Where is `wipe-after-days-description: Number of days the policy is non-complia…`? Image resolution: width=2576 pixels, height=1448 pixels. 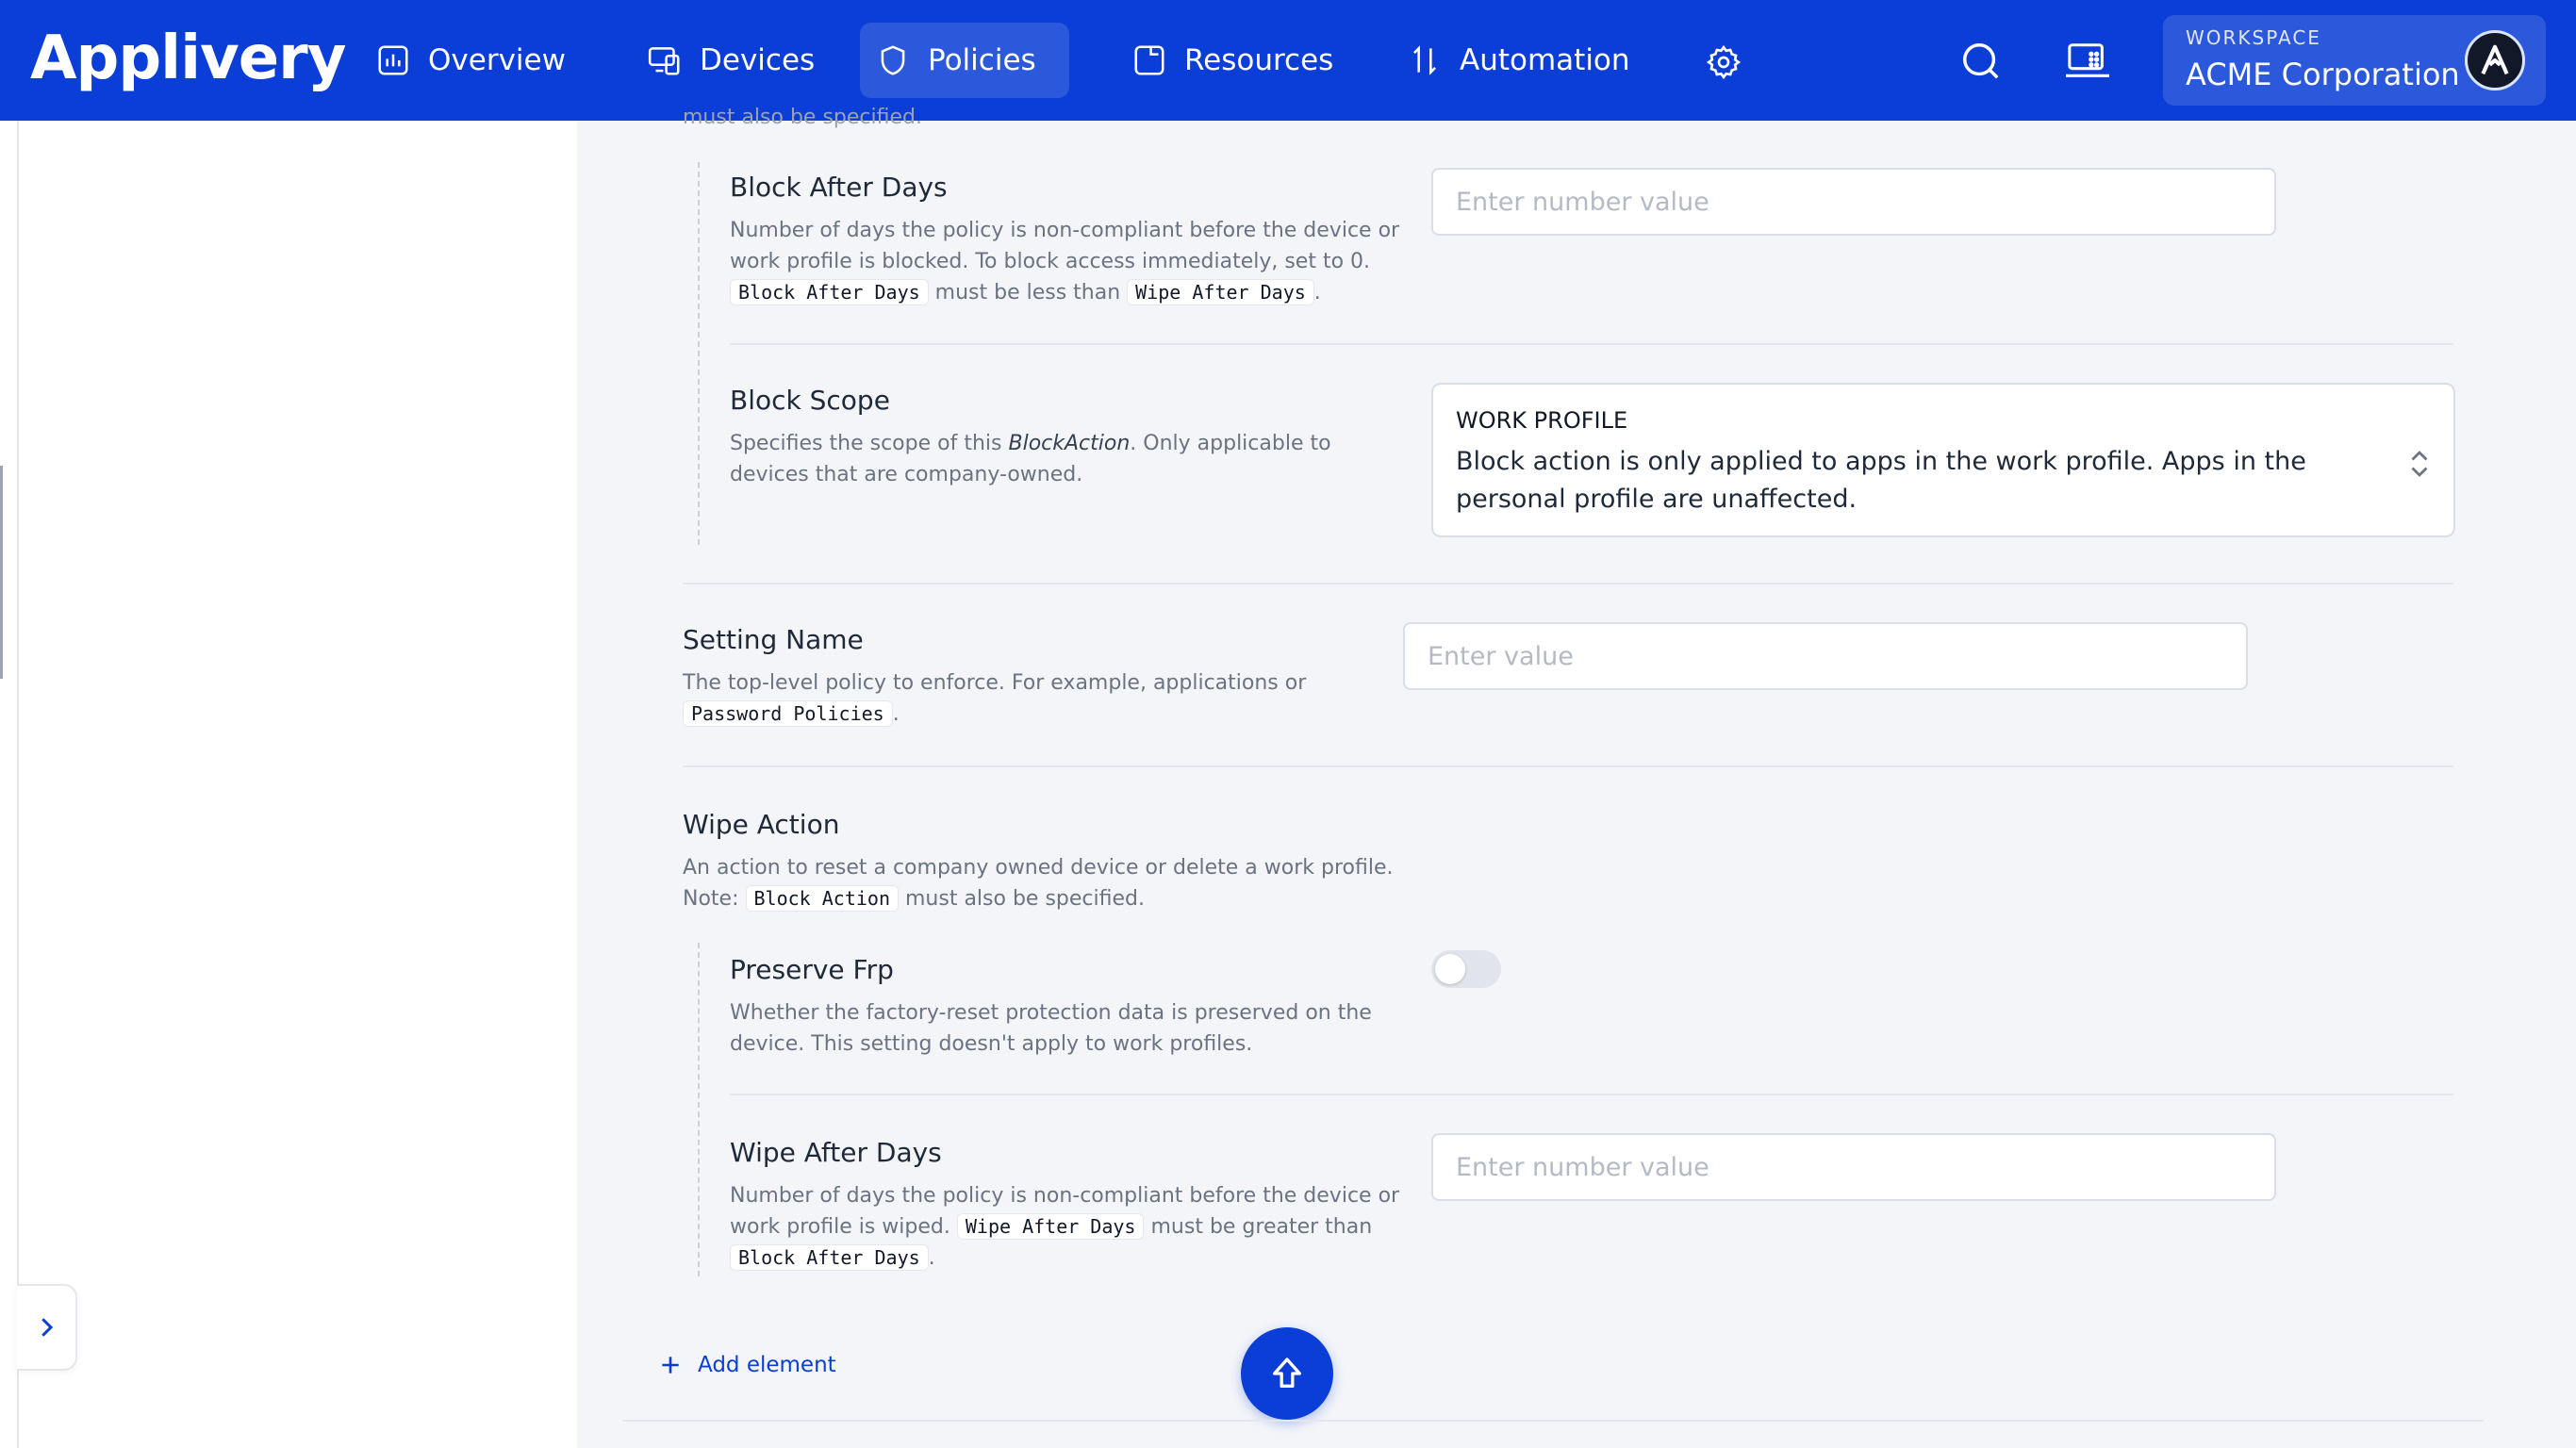 wipe-after-days-description: Number of days the policy is non-complia… is located at coordinates (1065, 1227).